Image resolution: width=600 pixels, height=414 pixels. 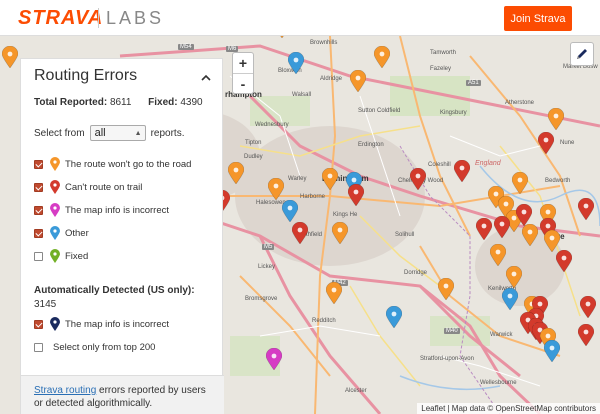 What do you see at coordinates (261, 299) in the screenshot?
I see `map-label-bromsgrove: Bromsgrove` at bounding box center [261, 299].